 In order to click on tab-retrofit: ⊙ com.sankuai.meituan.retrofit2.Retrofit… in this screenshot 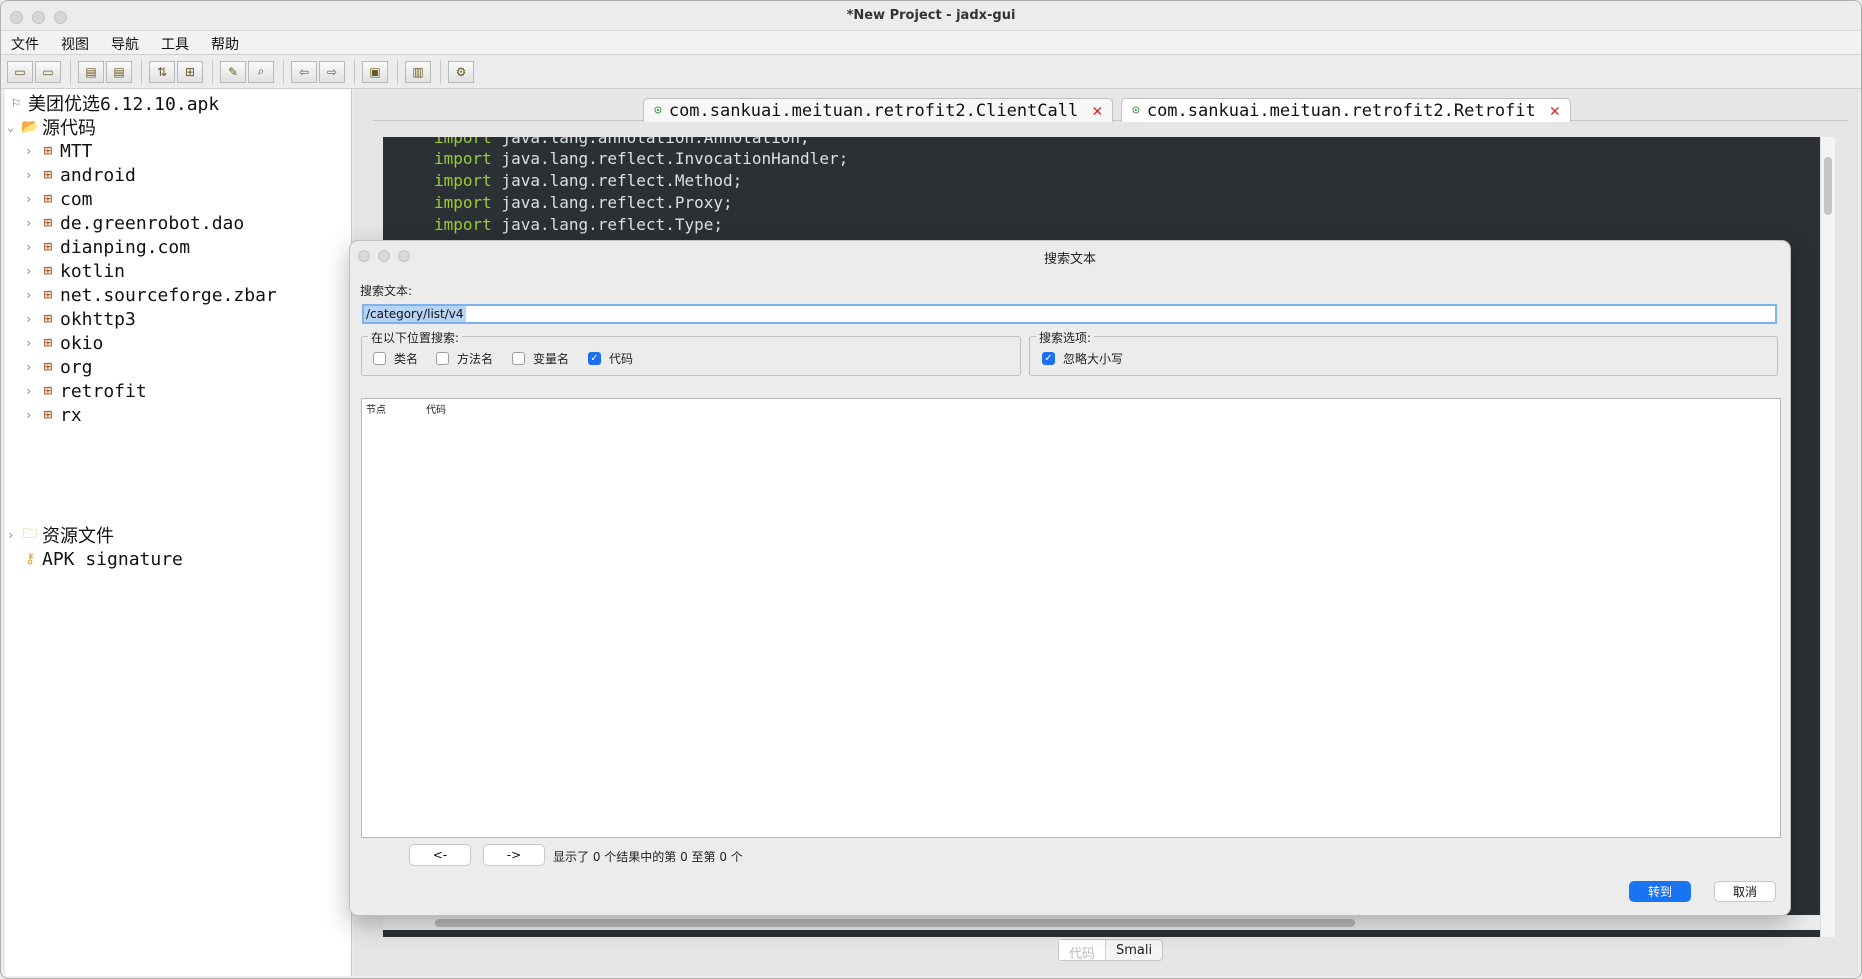, I will do `click(1346, 110)`.